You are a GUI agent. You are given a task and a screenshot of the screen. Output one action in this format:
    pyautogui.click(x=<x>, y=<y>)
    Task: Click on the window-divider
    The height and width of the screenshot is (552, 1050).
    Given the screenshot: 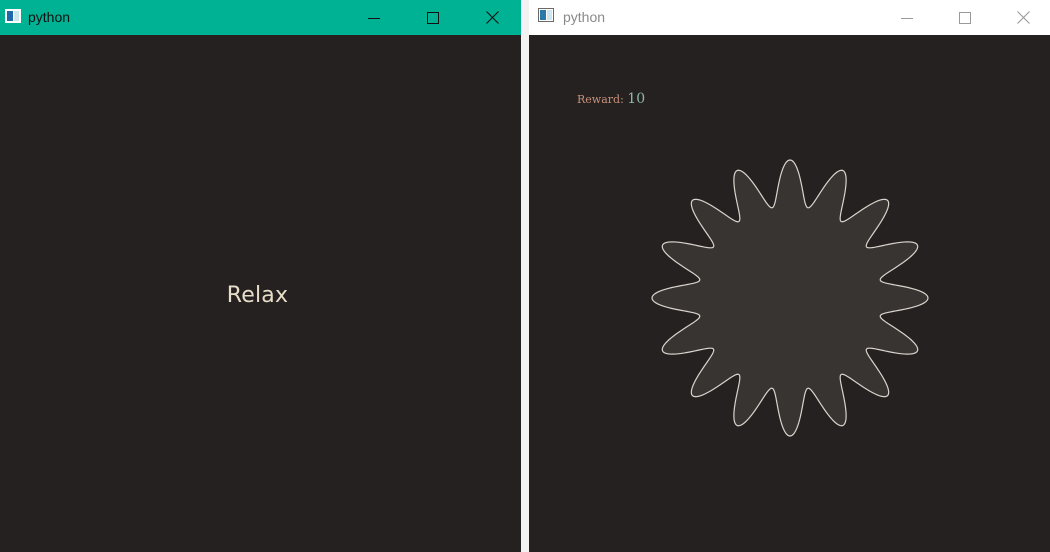 What is the action you would take?
    pyautogui.click(x=525, y=276)
    